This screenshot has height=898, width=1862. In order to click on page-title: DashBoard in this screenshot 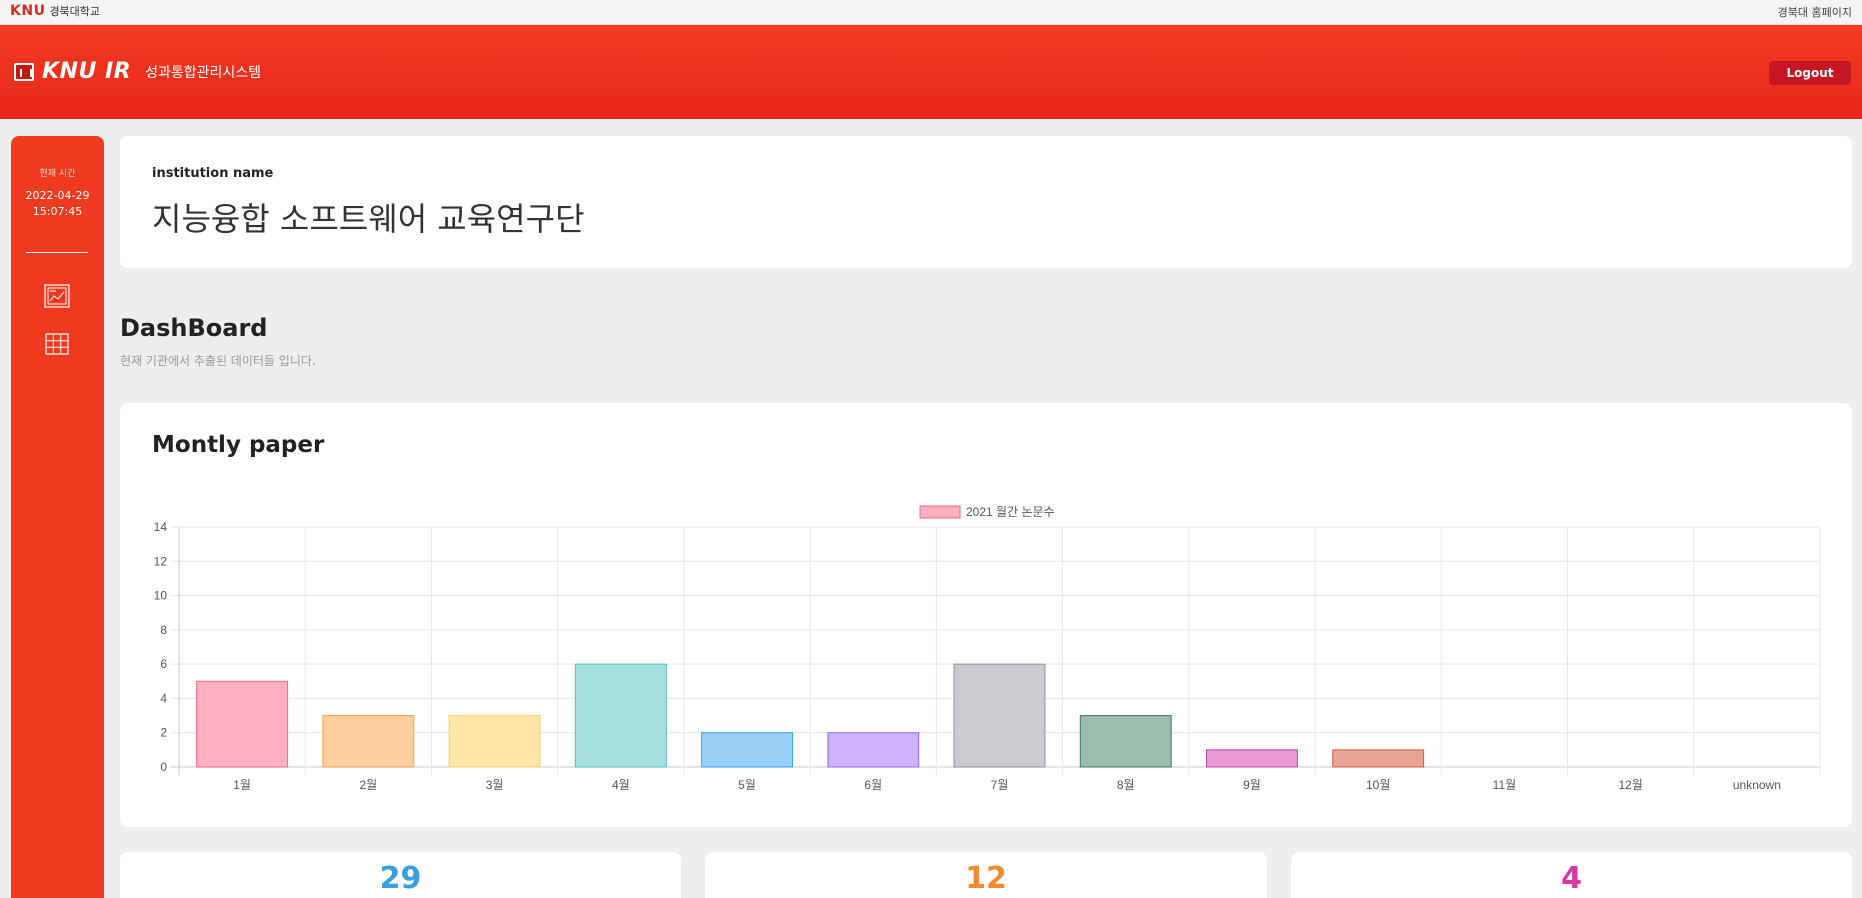, I will do `click(194, 328)`.